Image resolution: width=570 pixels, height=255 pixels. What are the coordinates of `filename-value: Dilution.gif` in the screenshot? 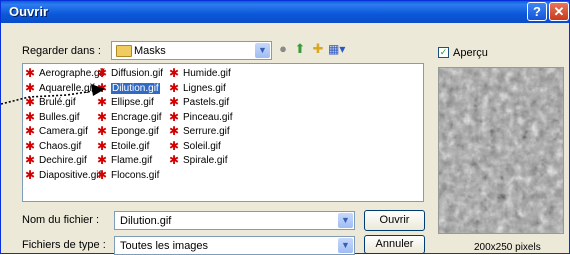 It's located at (146, 221).